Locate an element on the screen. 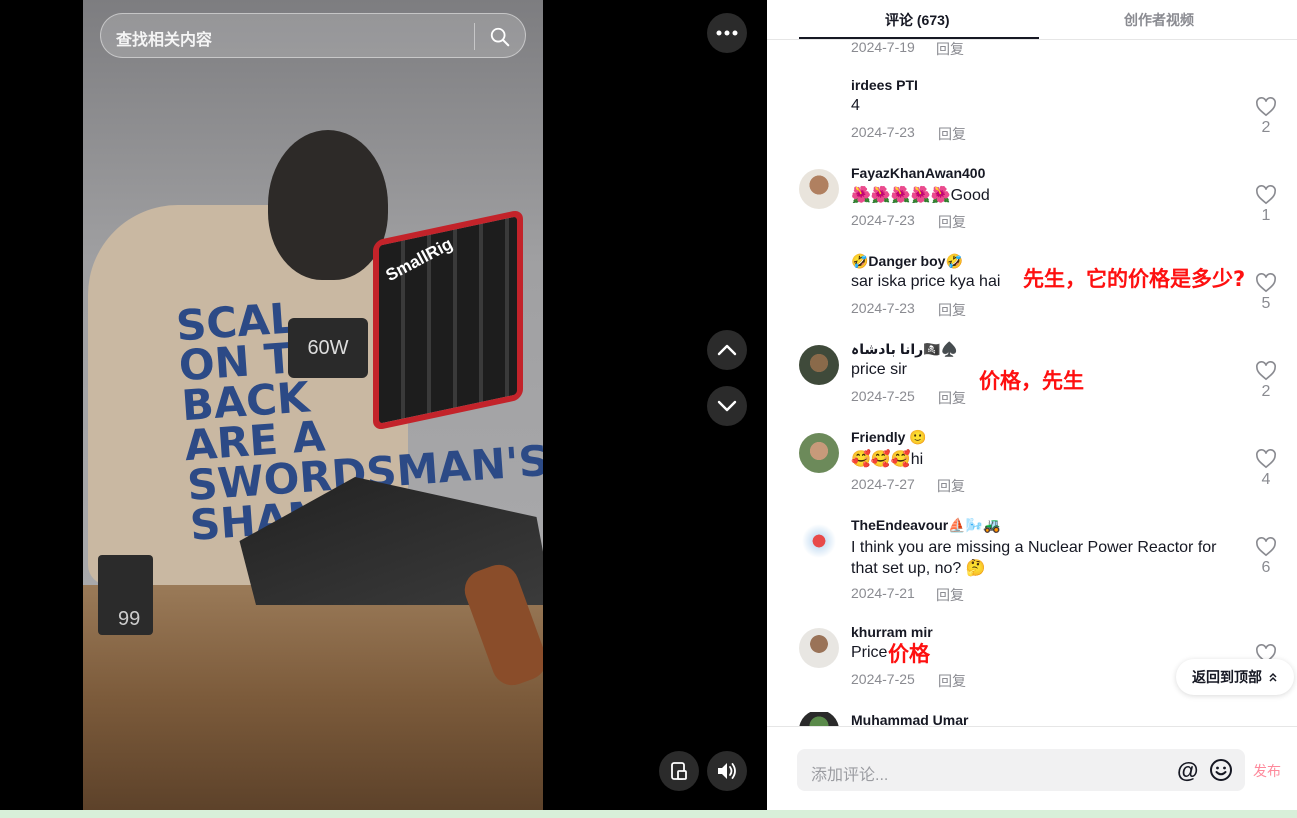  comment-author: رانا بادشاہ🏴‍☠️♠️ is located at coordinates (904, 349).